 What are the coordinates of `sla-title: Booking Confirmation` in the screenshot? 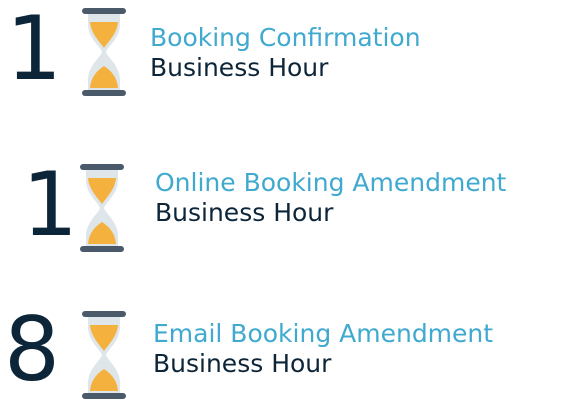 It's located at (285, 37).